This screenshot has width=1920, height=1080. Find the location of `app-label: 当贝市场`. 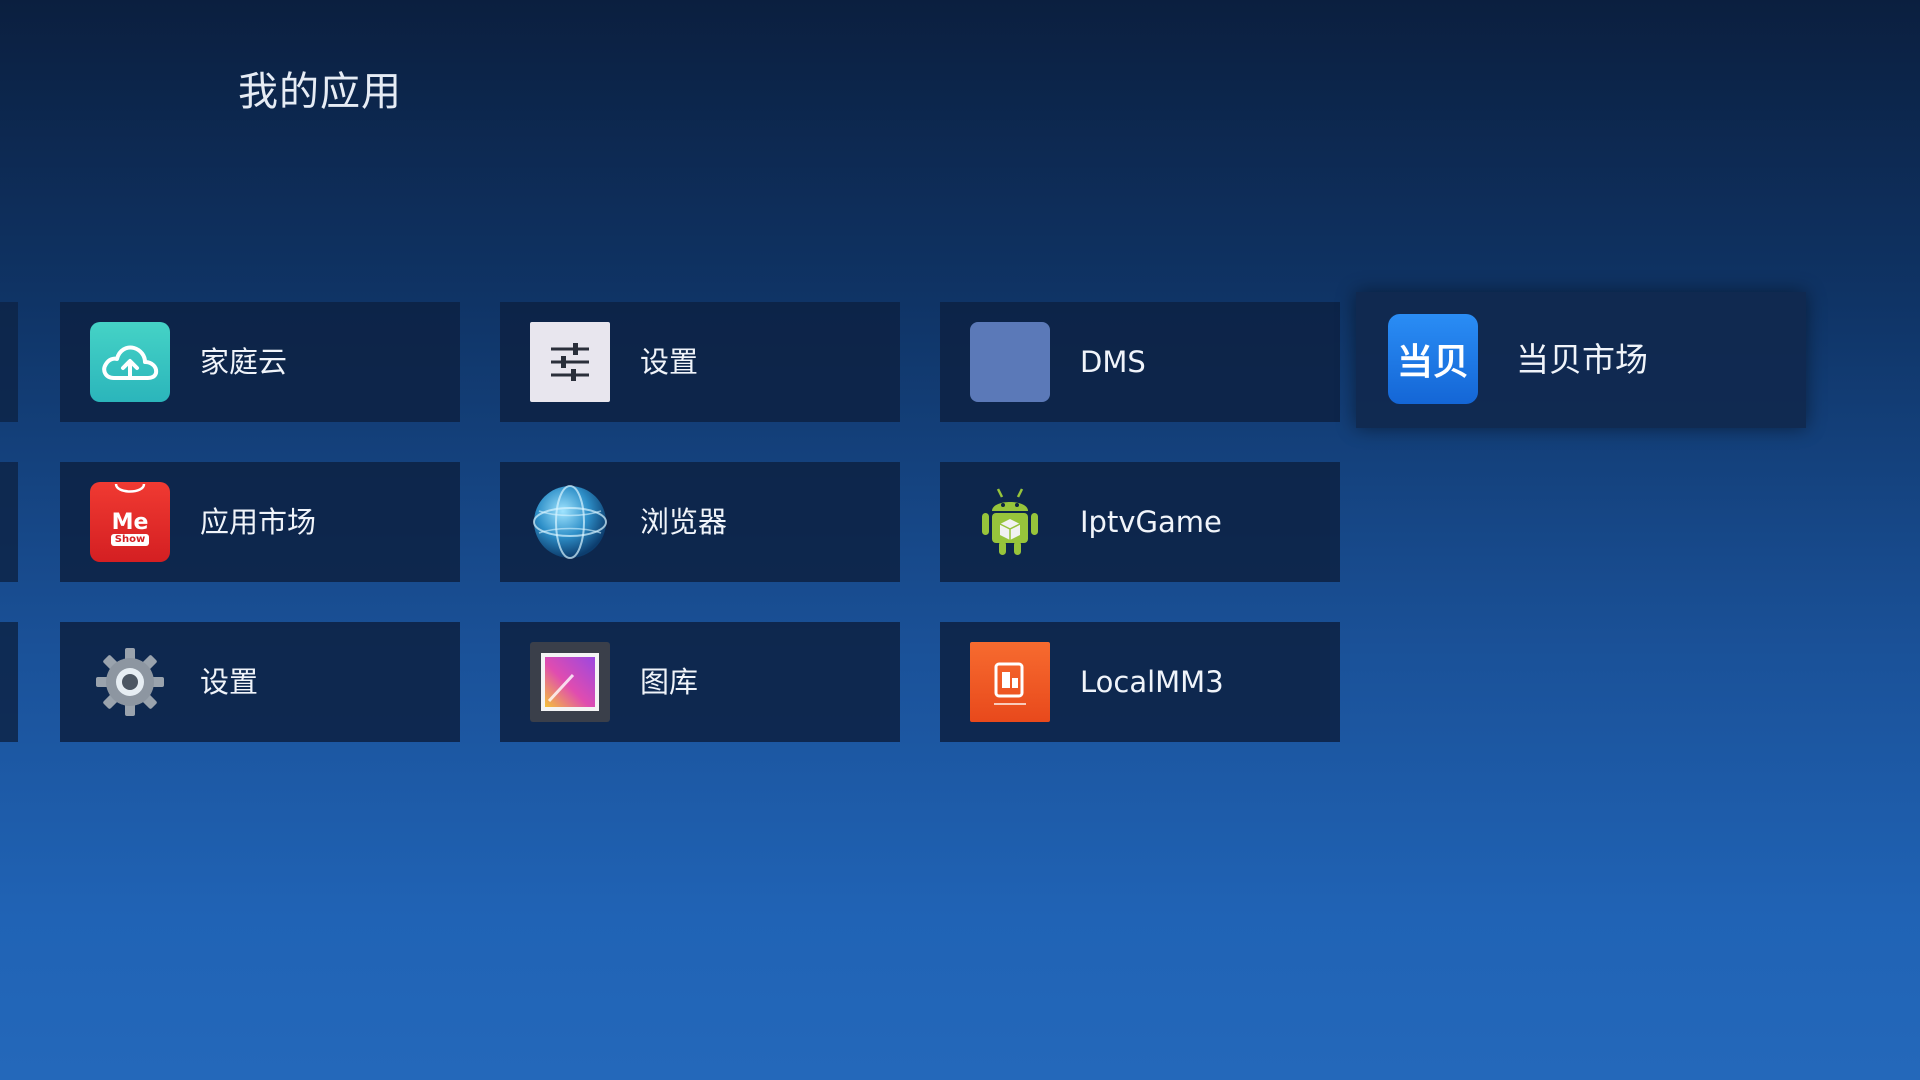

app-label: 当贝市场 is located at coordinates (1582, 359).